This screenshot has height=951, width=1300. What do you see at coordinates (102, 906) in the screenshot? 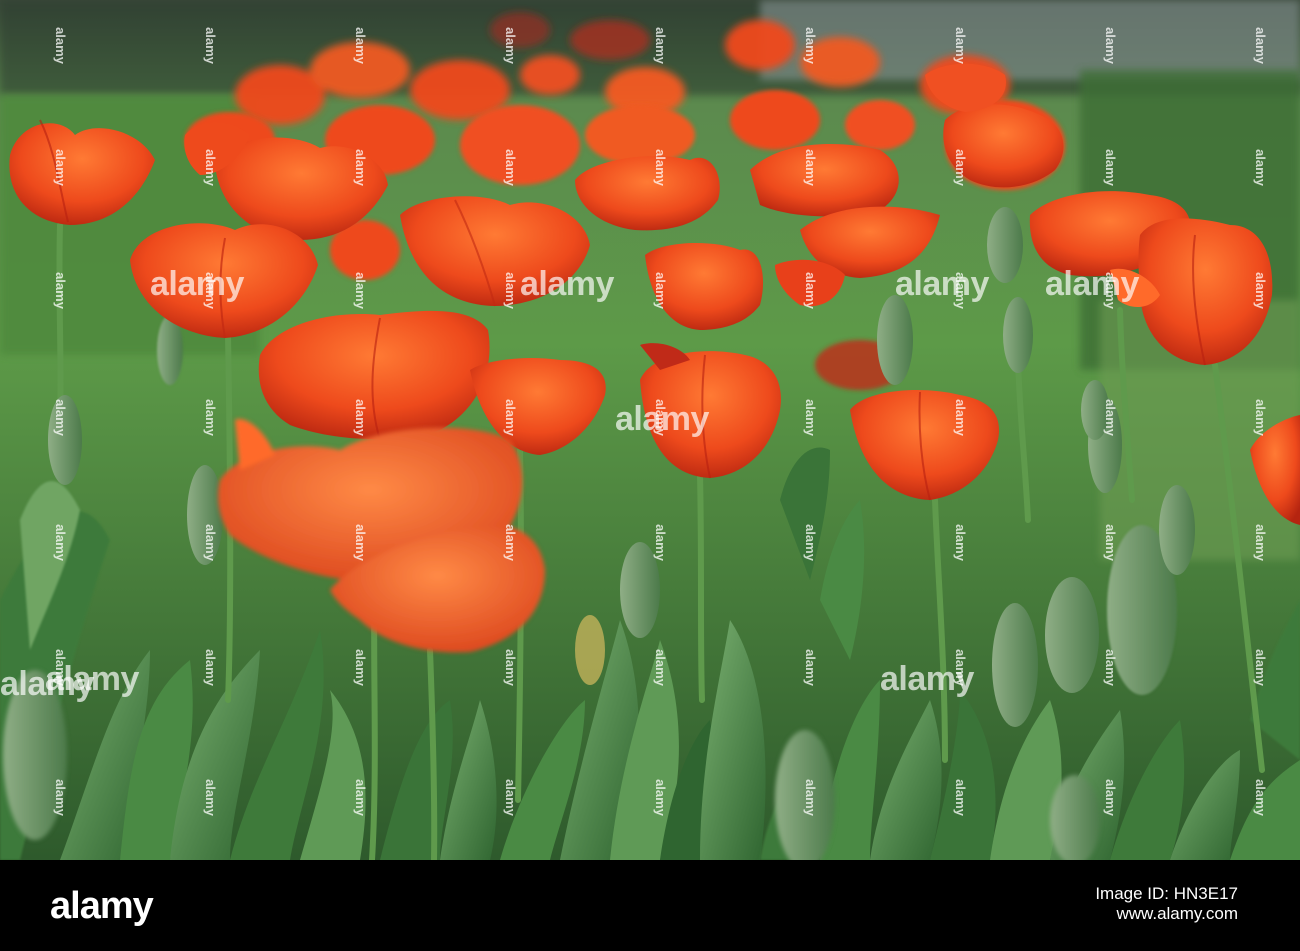
I see `alamy-logo: alamy` at bounding box center [102, 906].